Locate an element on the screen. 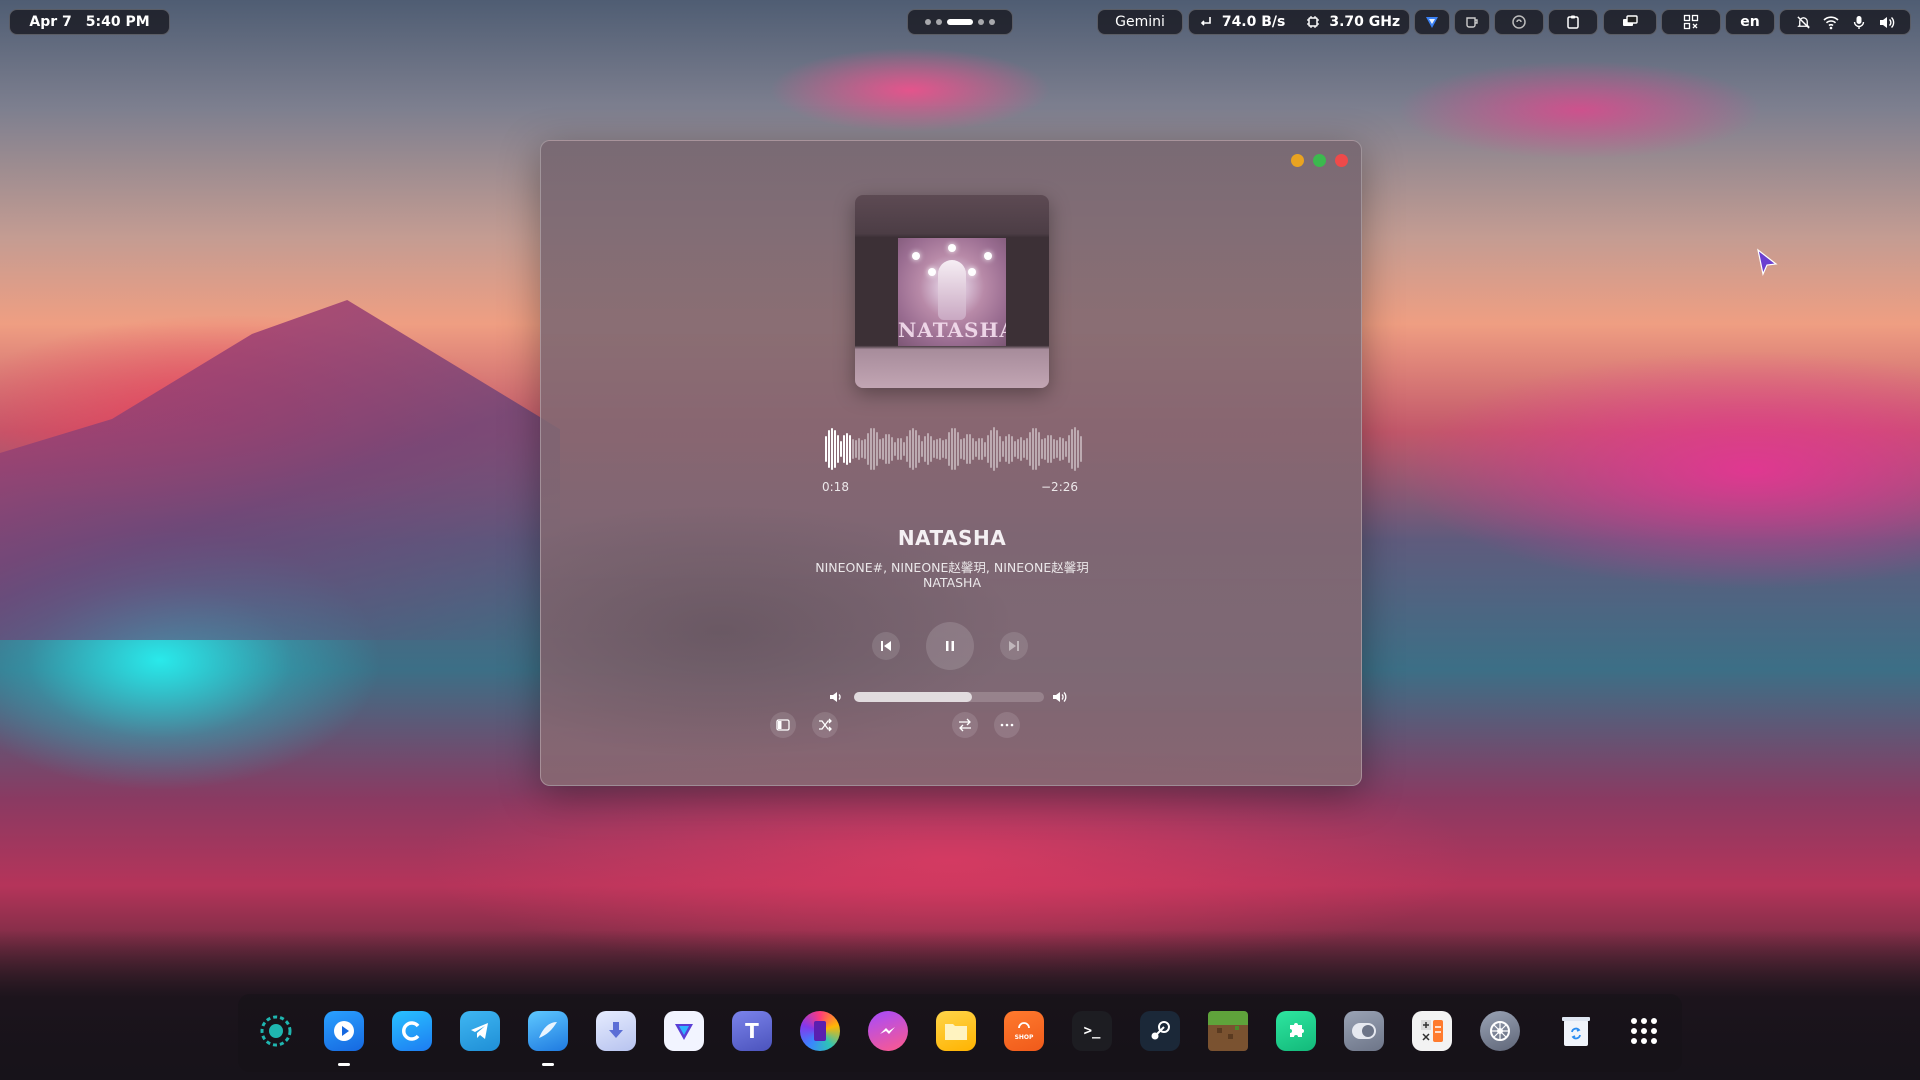 Image resolution: width=1920 pixels, height=1080 pixels. terminal-icon: >_ is located at coordinates (1092, 1031).